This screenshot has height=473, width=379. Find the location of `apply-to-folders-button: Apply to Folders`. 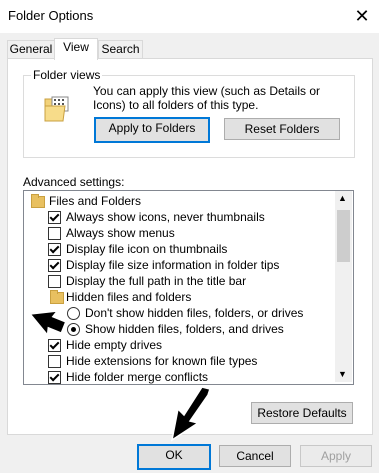

apply-to-folders-button: Apply to Folders is located at coordinates (152, 130).